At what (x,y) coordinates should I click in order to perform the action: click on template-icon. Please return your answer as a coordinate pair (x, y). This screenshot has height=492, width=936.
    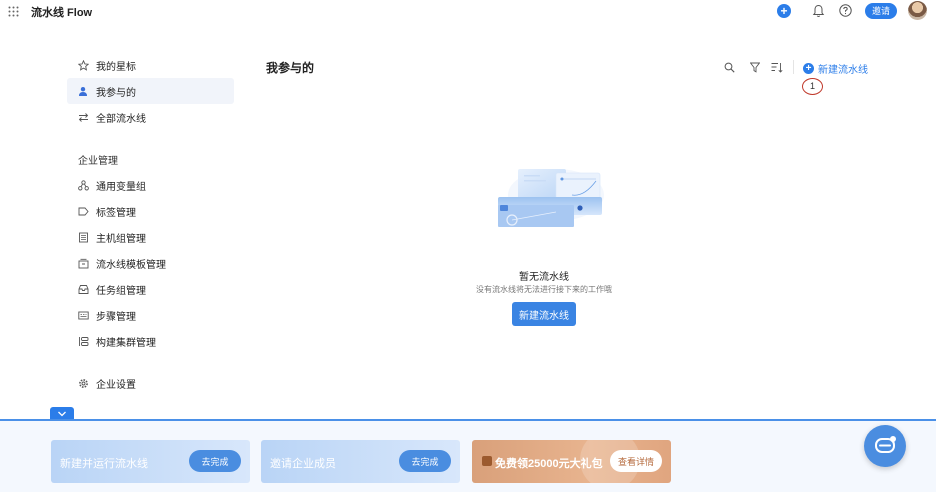
    Looking at the image, I should click on (83, 263).